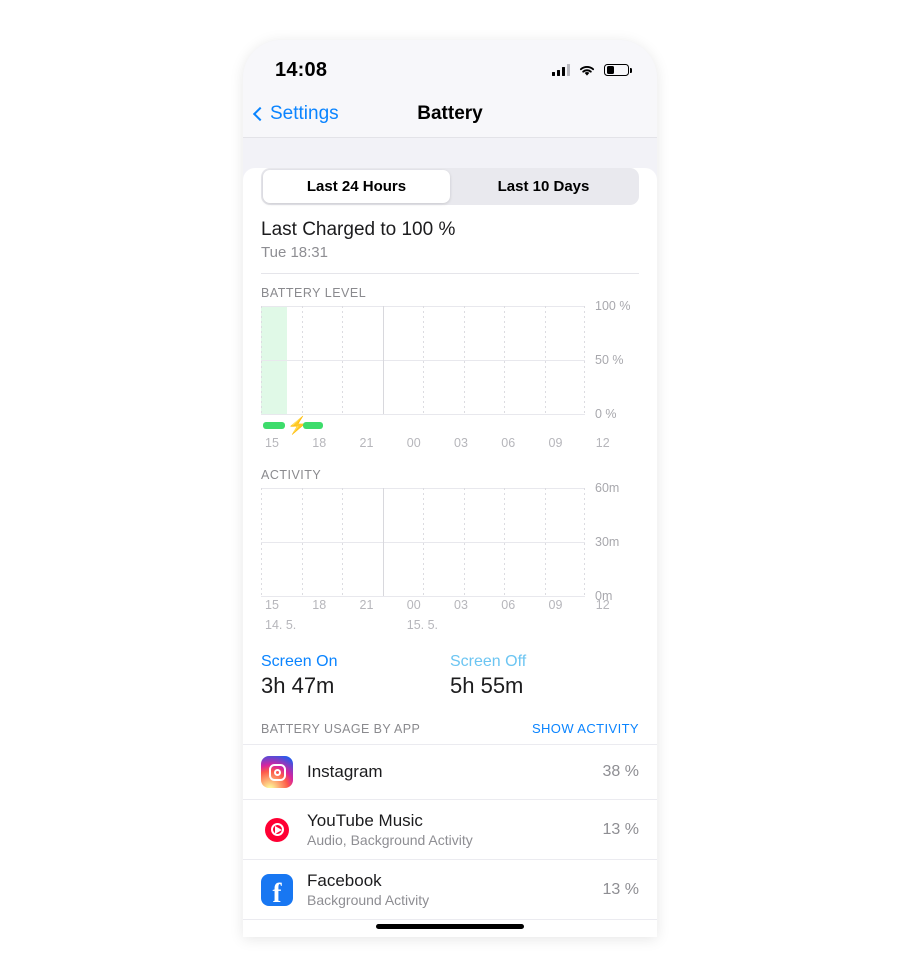 This screenshot has height=980, width=900. Describe the element at coordinates (450, 114) in the screenshot. I see `navigation-bar: Settings Battery` at that location.